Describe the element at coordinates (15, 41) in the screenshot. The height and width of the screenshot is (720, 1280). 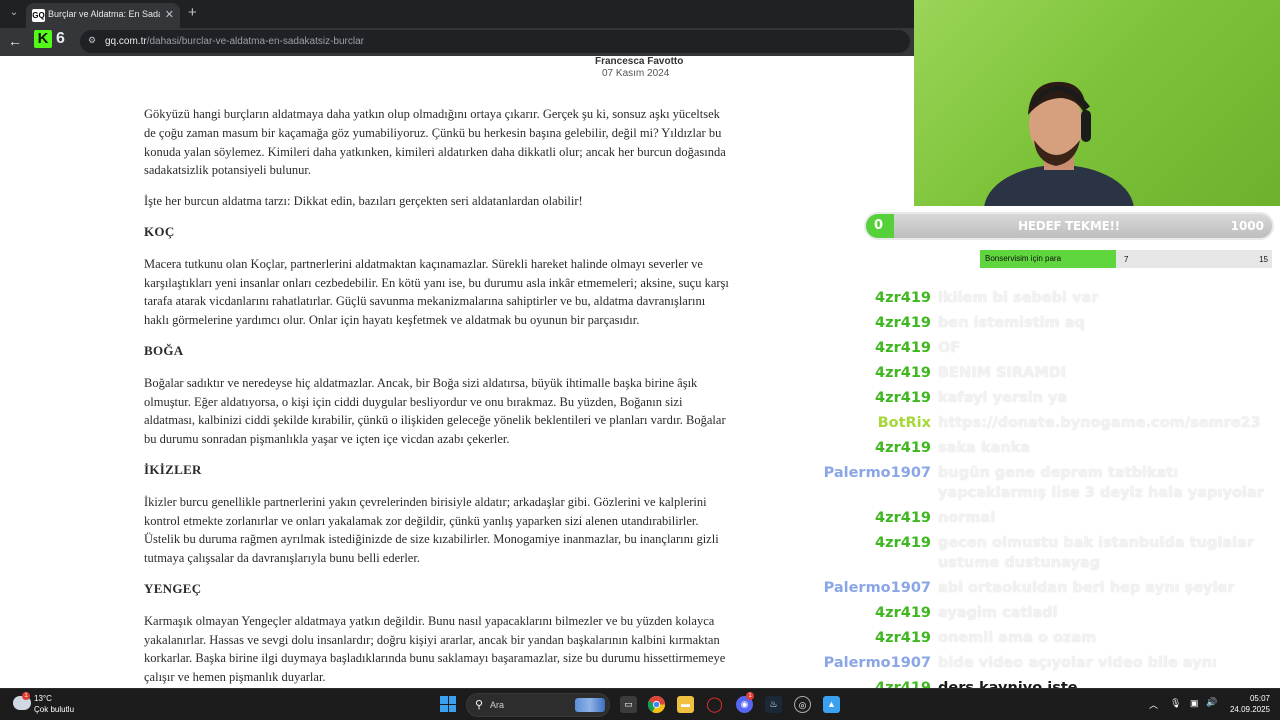
I see `back-arrow-icon: ←` at that location.